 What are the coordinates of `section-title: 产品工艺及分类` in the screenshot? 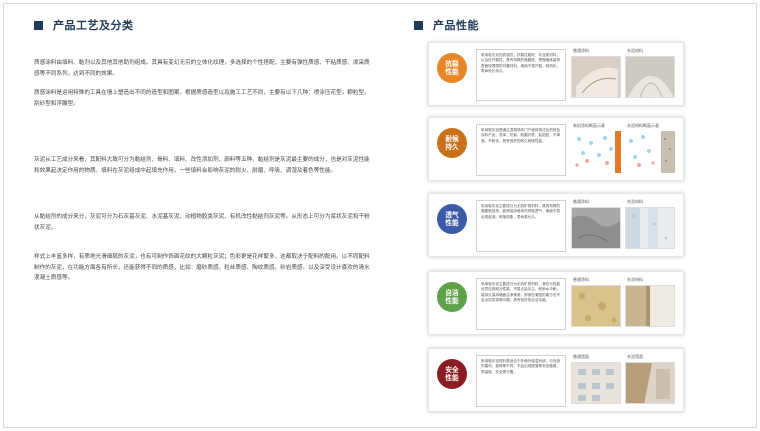 It's located at (93, 25).